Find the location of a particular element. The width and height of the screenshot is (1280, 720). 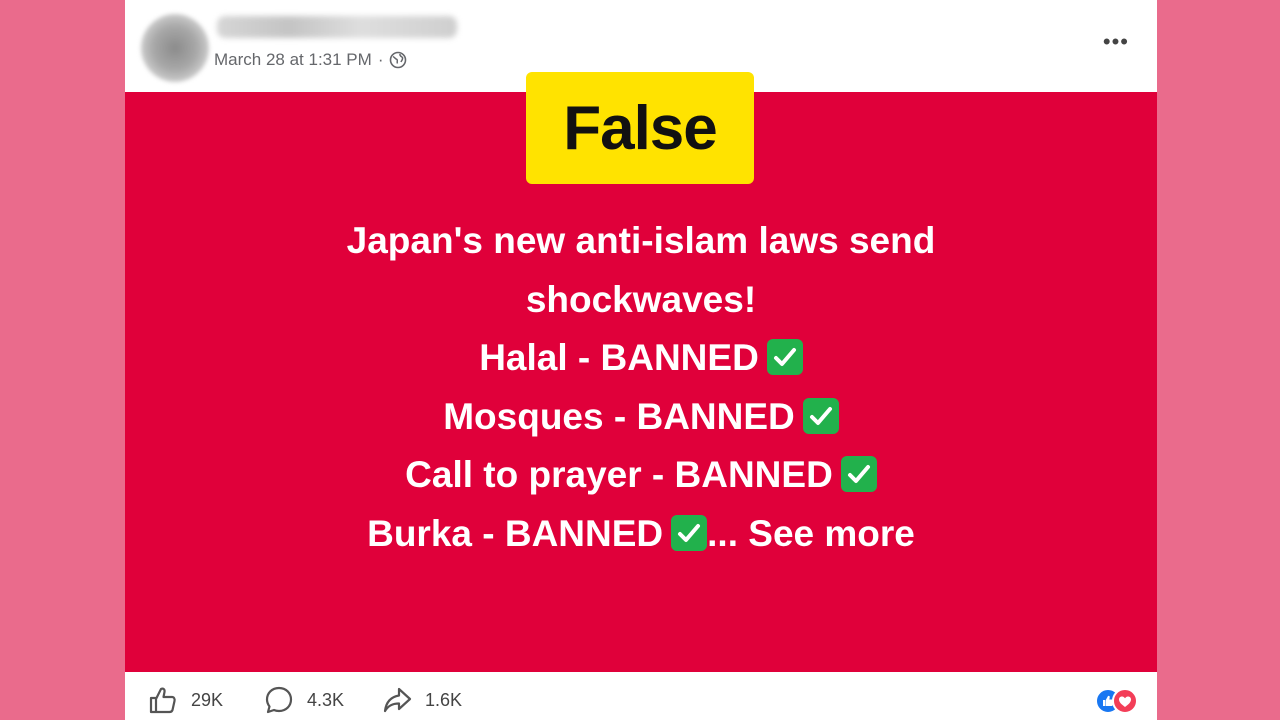

comment-count: 4.3K is located at coordinates (326, 699).